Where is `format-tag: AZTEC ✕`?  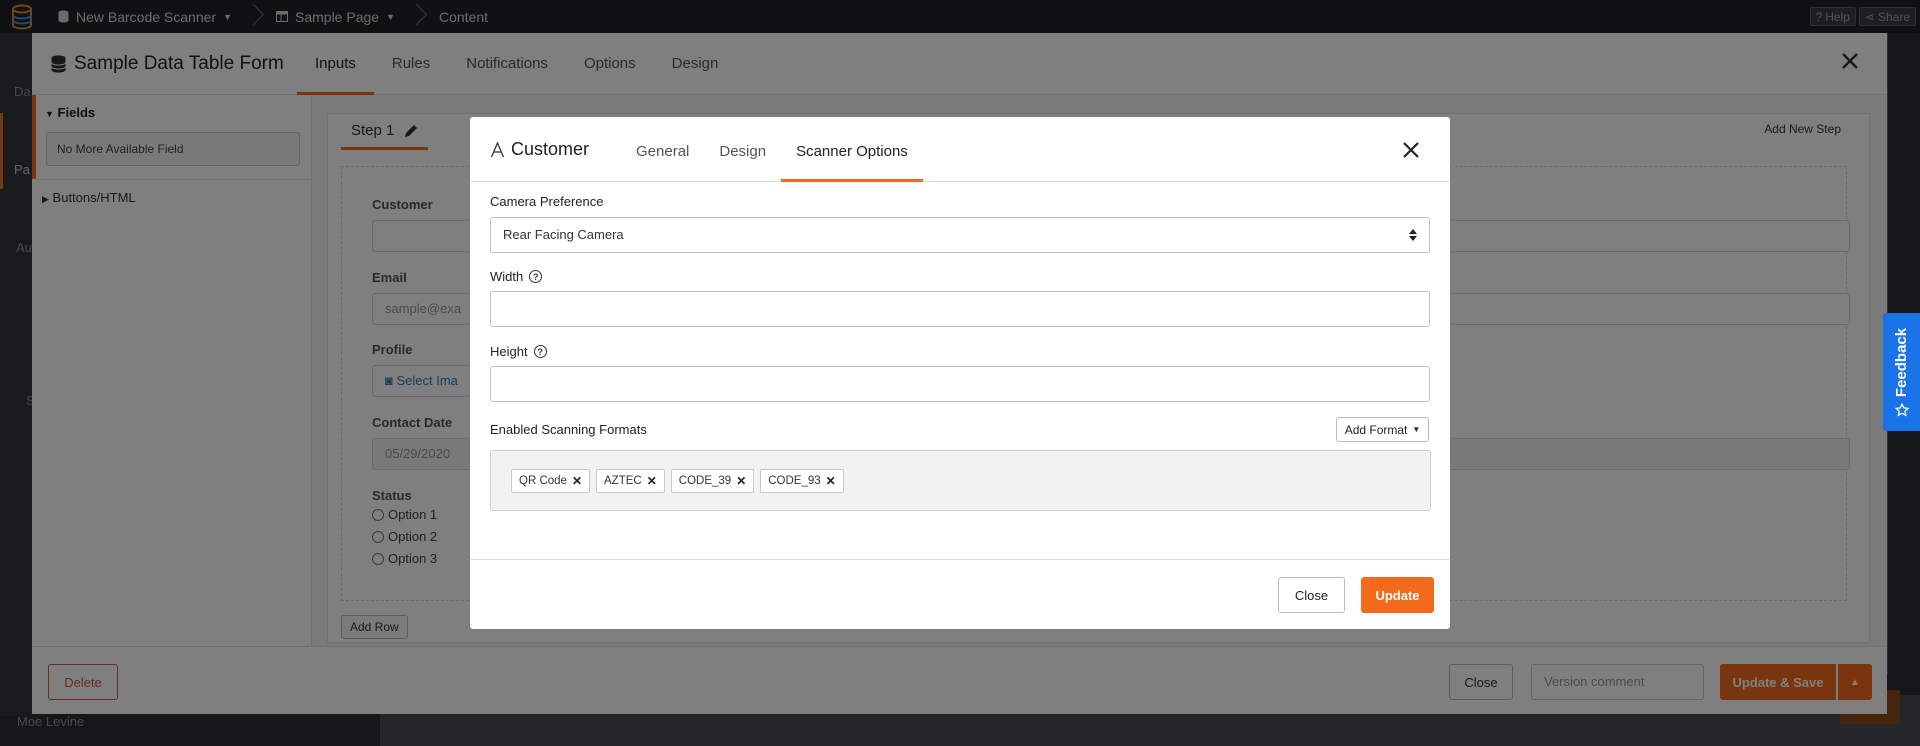 format-tag: AZTEC ✕ is located at coordinates (630, 480).